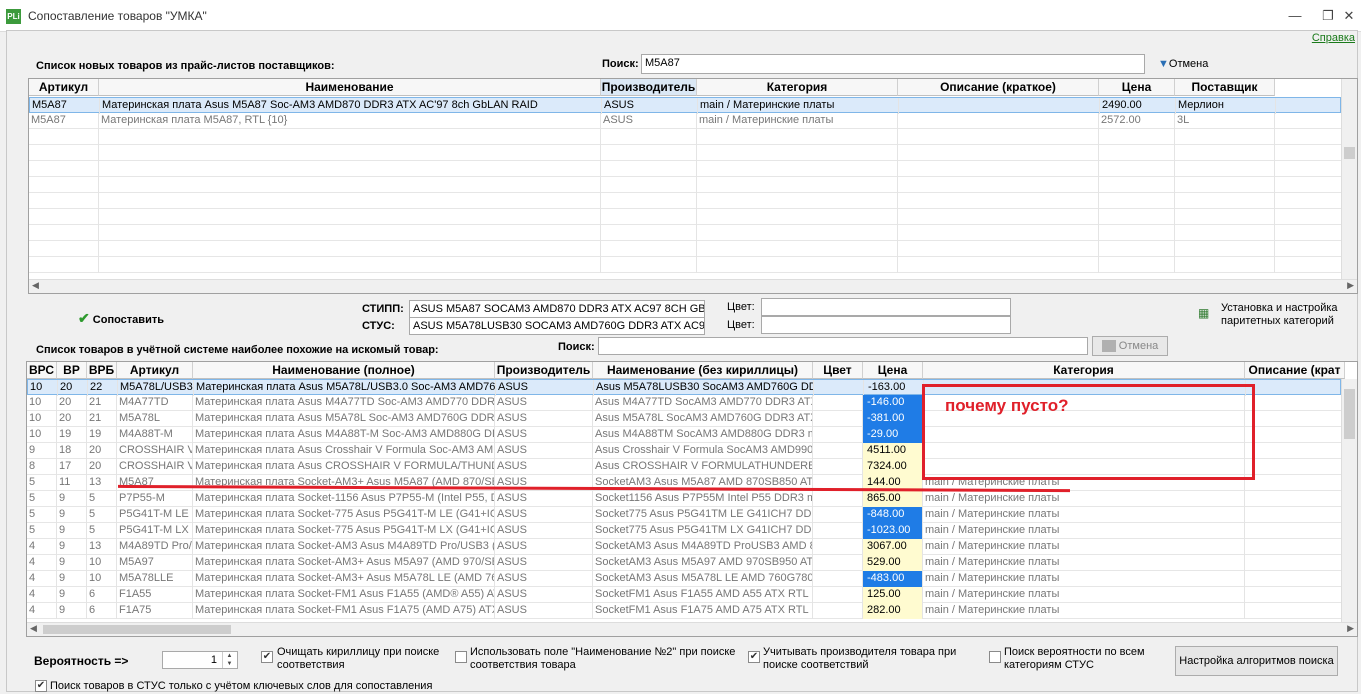 The image size is (1361, 694). Describe the element at coordinates (137, 629) in the screenshot. I see `similar-items-hscroll-thumb` at that location.